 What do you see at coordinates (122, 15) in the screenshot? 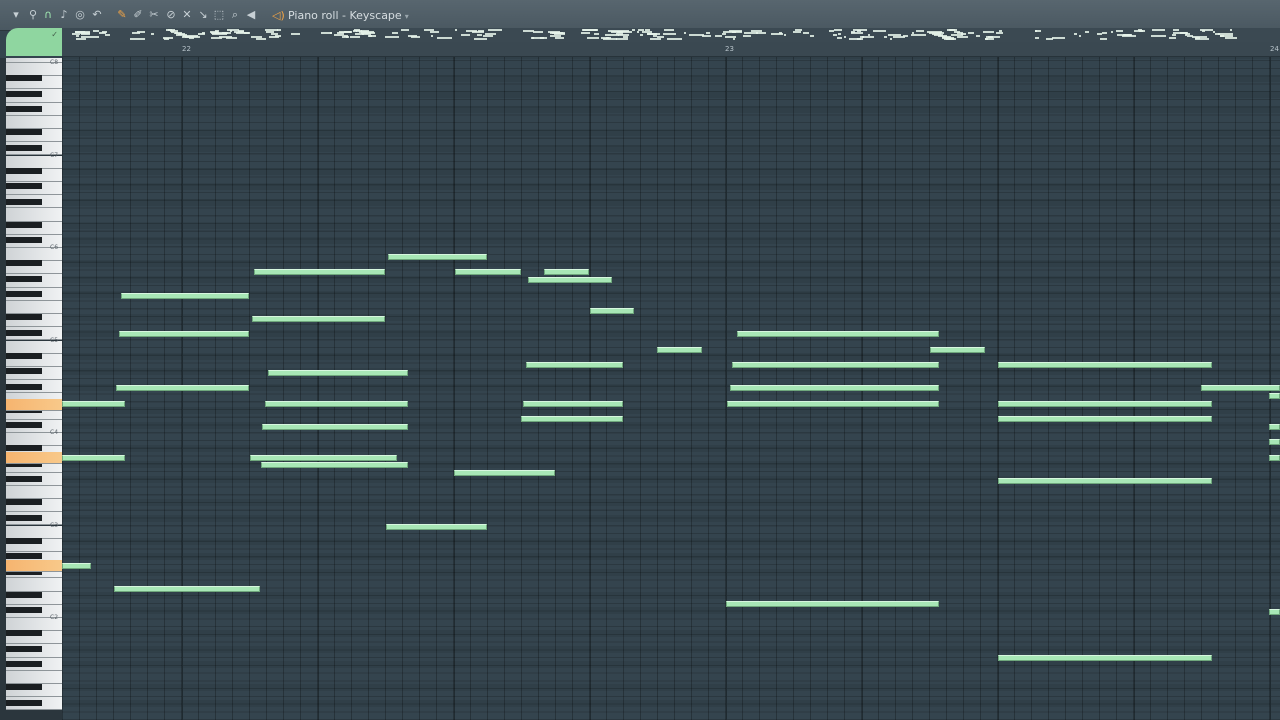
I see `pencil-icon: ✎` at bounding box center [122, 15].